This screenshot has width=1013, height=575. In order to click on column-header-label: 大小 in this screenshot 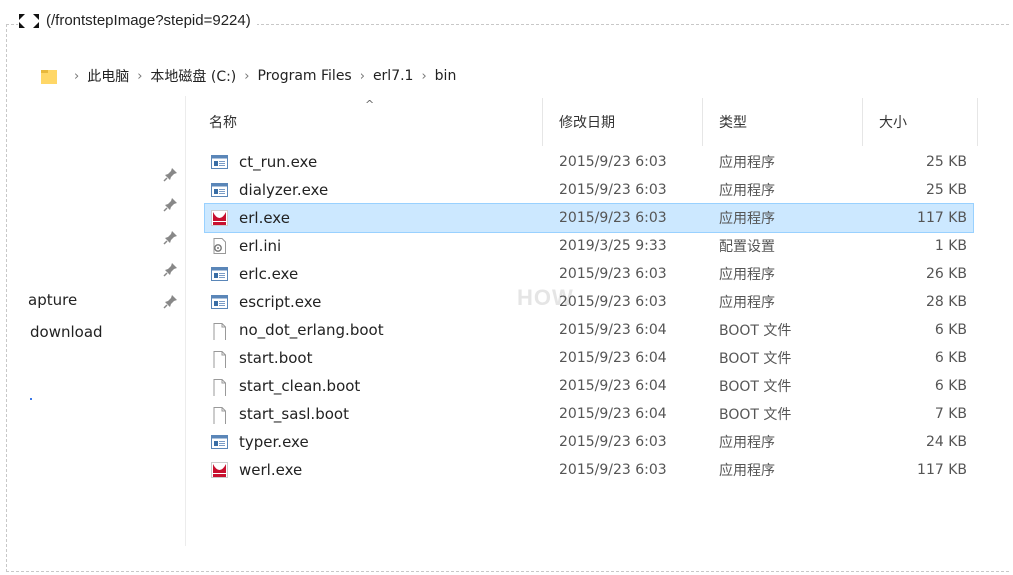, I will do `click(893, 123)`.